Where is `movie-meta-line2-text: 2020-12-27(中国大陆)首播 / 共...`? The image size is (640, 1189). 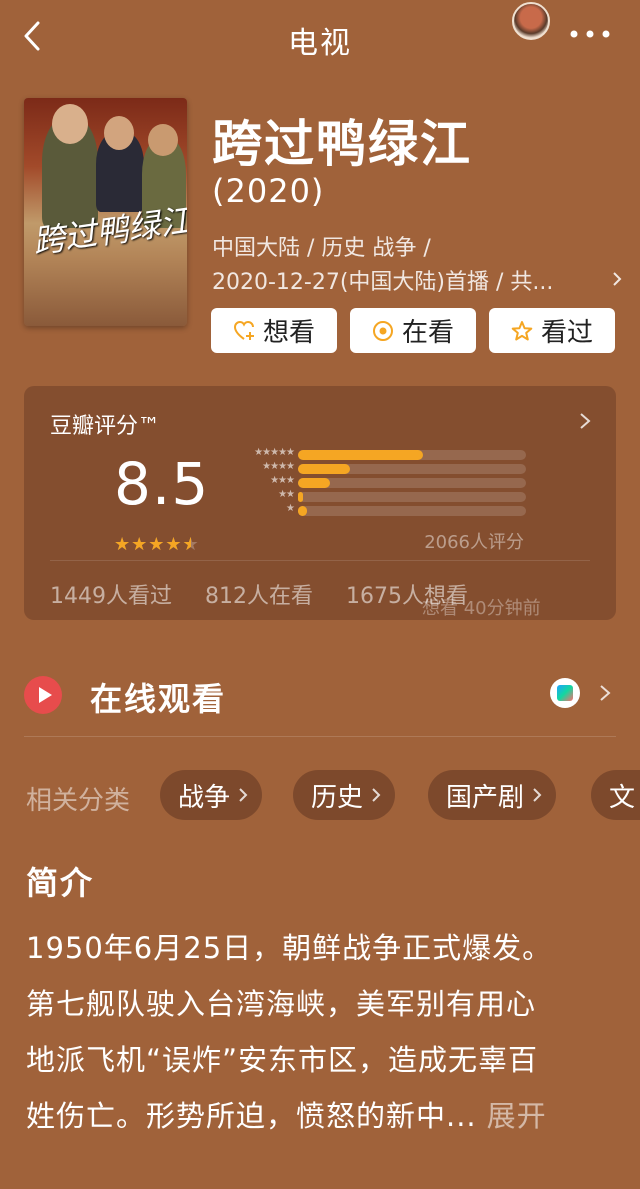
movie-meta-line2-text: 2020-12-27(中国大陆)首播 / 共... is located at coordinates (383, 282).